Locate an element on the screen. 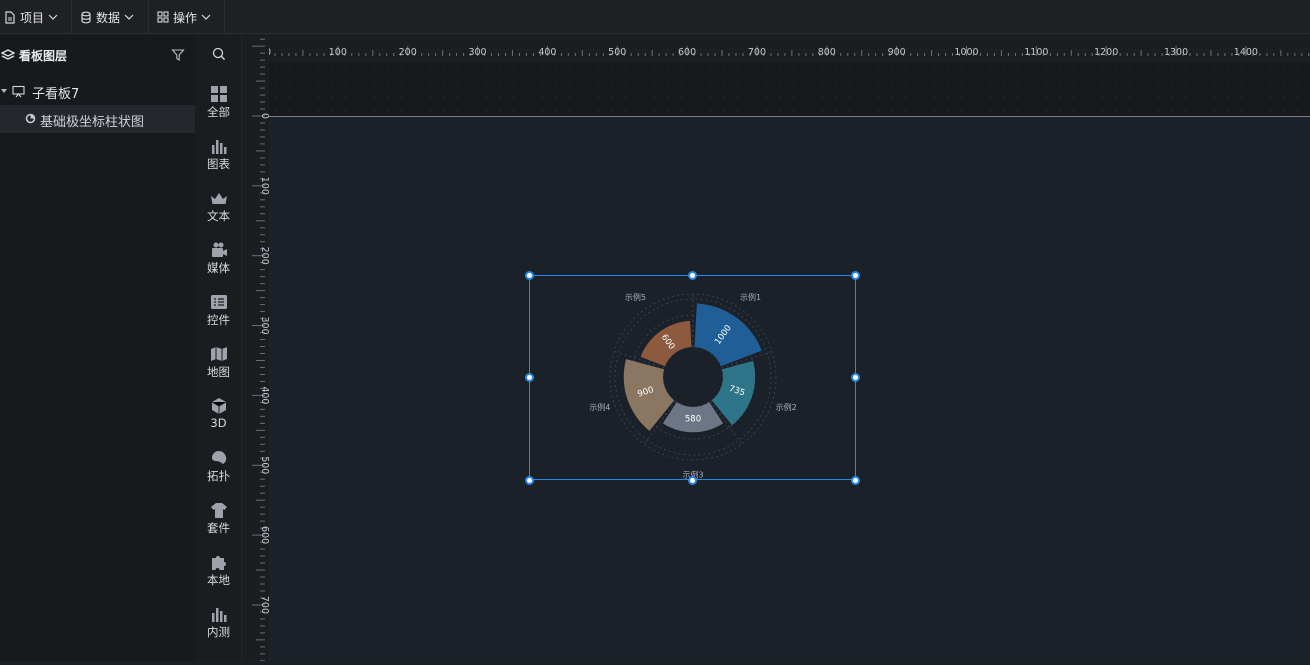 The width and height of the screenshot is (1310, 665). menu-data-label: 数据 is located at coordinates (108, 17).